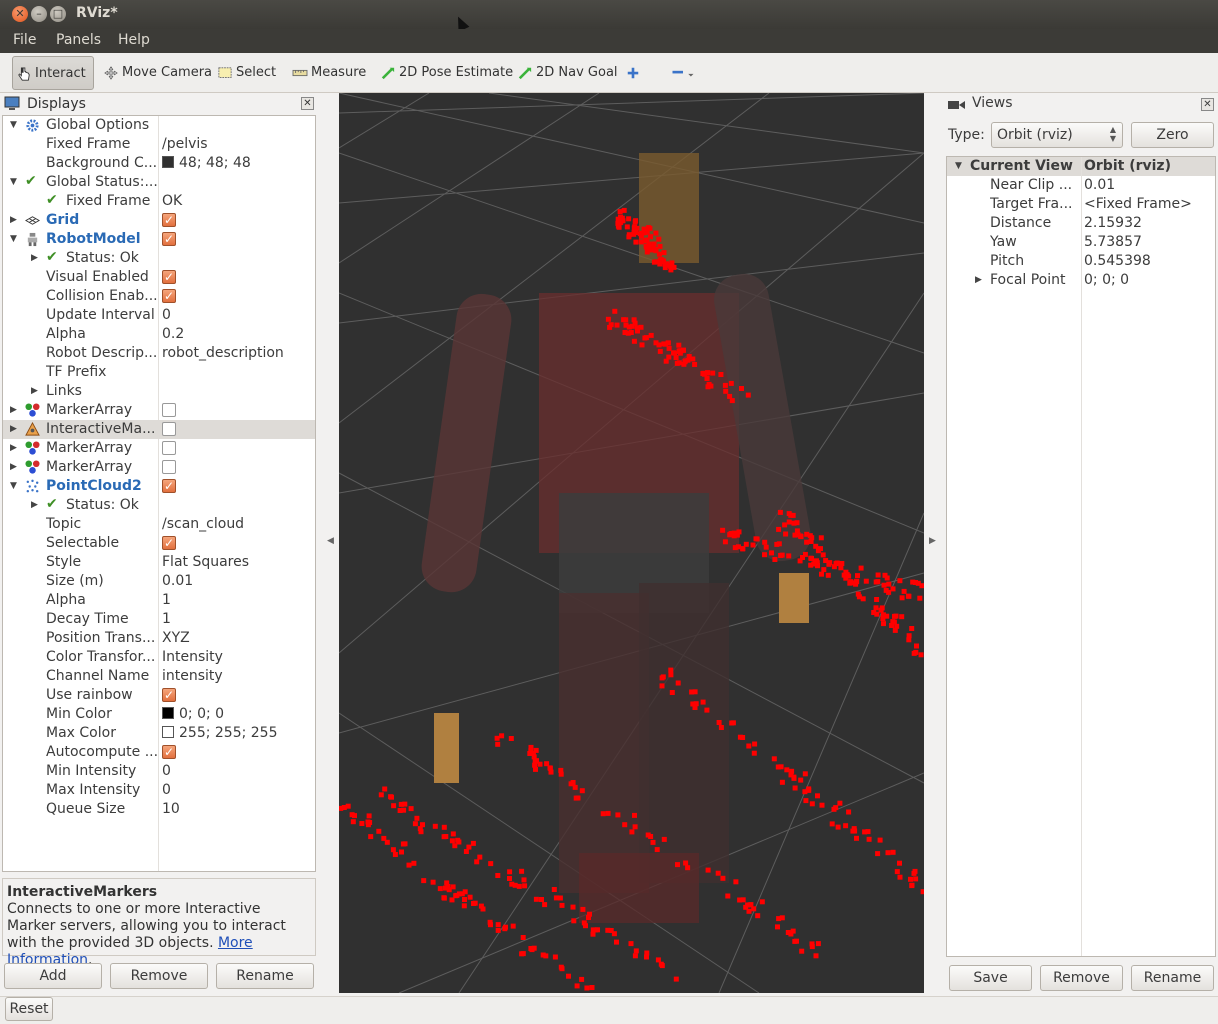 This screenshot has height=1024, width=1218. Describe the element at coordinates (176, 638) in the screenshot. I see `tree-value: XYZ` at that location.